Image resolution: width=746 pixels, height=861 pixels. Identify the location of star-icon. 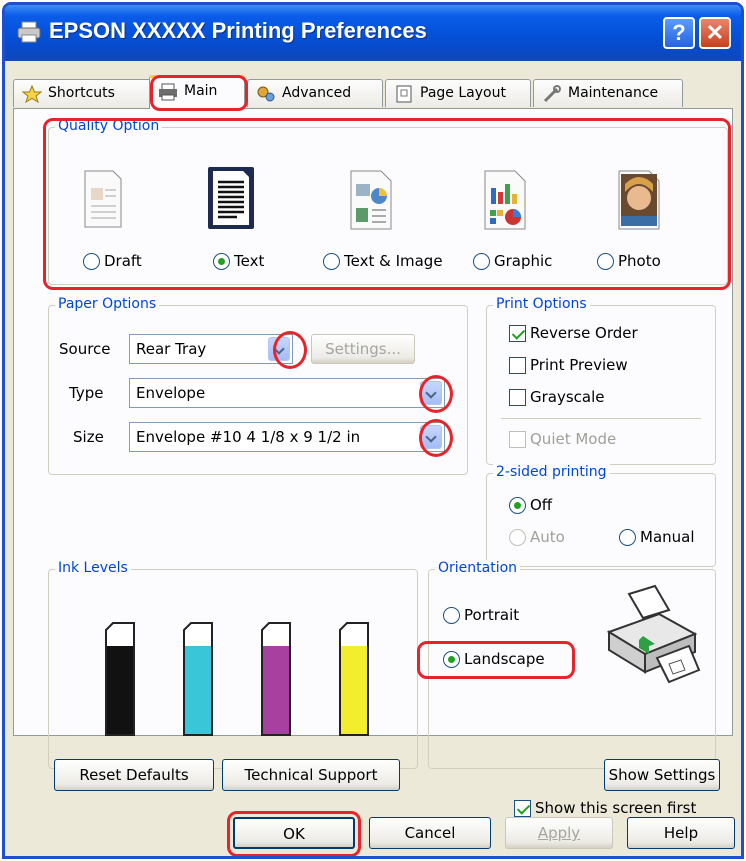
(32, 94).